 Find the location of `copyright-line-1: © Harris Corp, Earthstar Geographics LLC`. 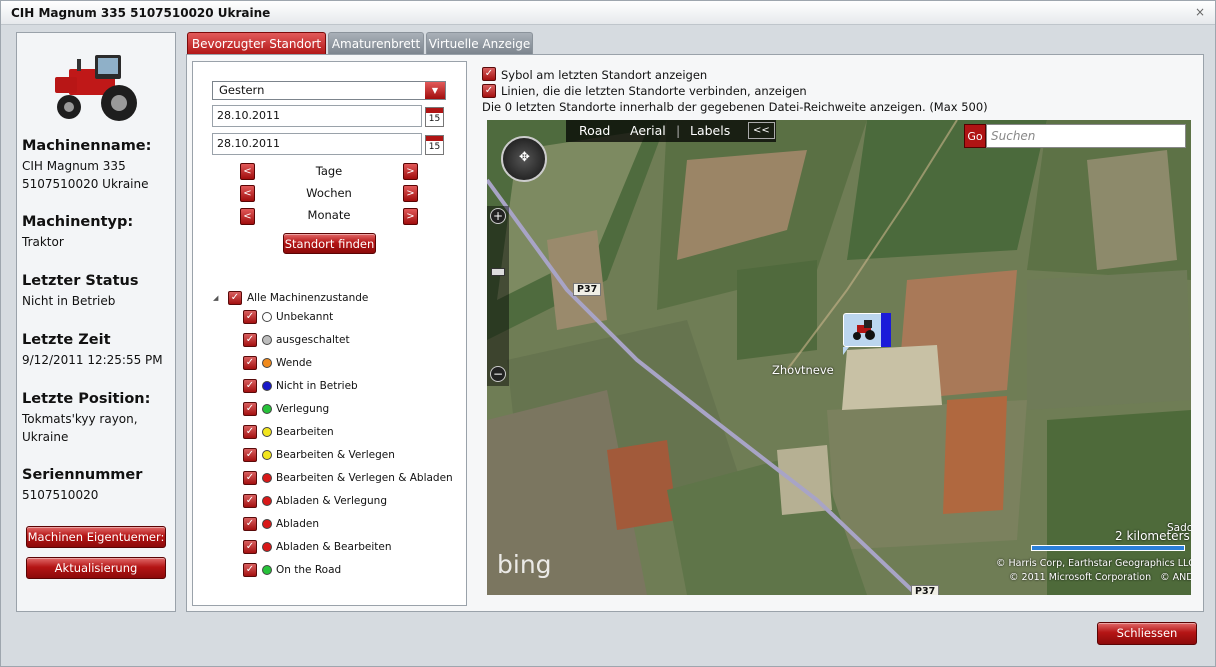

copyright-line-1: © Harris Corp, Earthstar Geographics LLC is located at coordinates (1093, 563).